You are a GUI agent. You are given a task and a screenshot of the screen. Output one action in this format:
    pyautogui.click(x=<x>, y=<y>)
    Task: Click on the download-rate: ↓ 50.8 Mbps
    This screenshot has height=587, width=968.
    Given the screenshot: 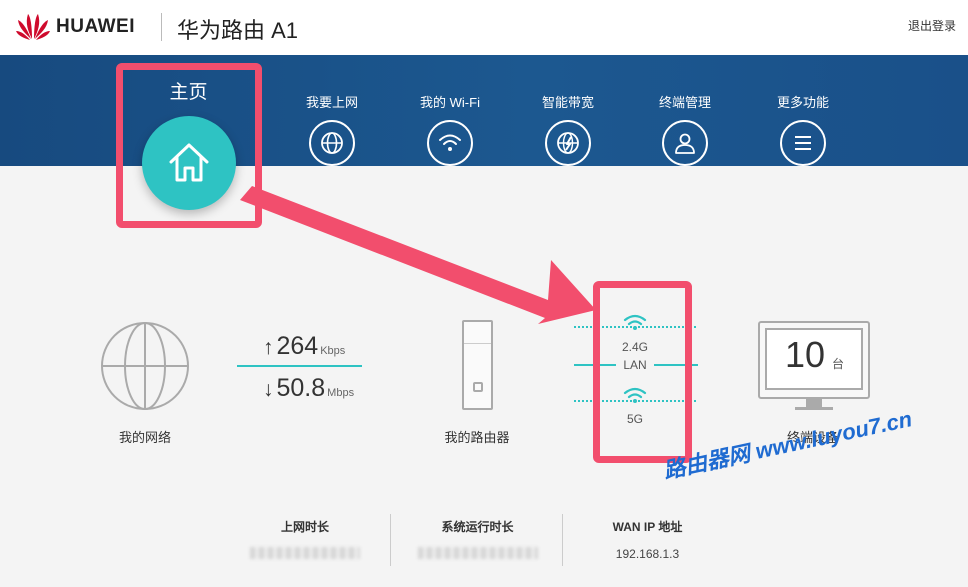 What is the action you would take?
    pyautogui.click(x=308, y=388)
    